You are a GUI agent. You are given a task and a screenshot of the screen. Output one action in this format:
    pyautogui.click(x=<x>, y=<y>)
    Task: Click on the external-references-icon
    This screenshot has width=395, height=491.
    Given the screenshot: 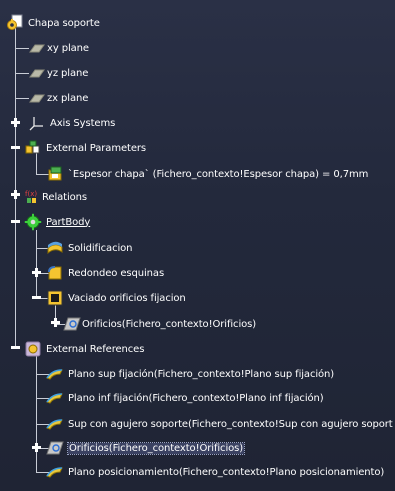 What is the action you would take?
    pyautogui.click(x=33, y=349)
    